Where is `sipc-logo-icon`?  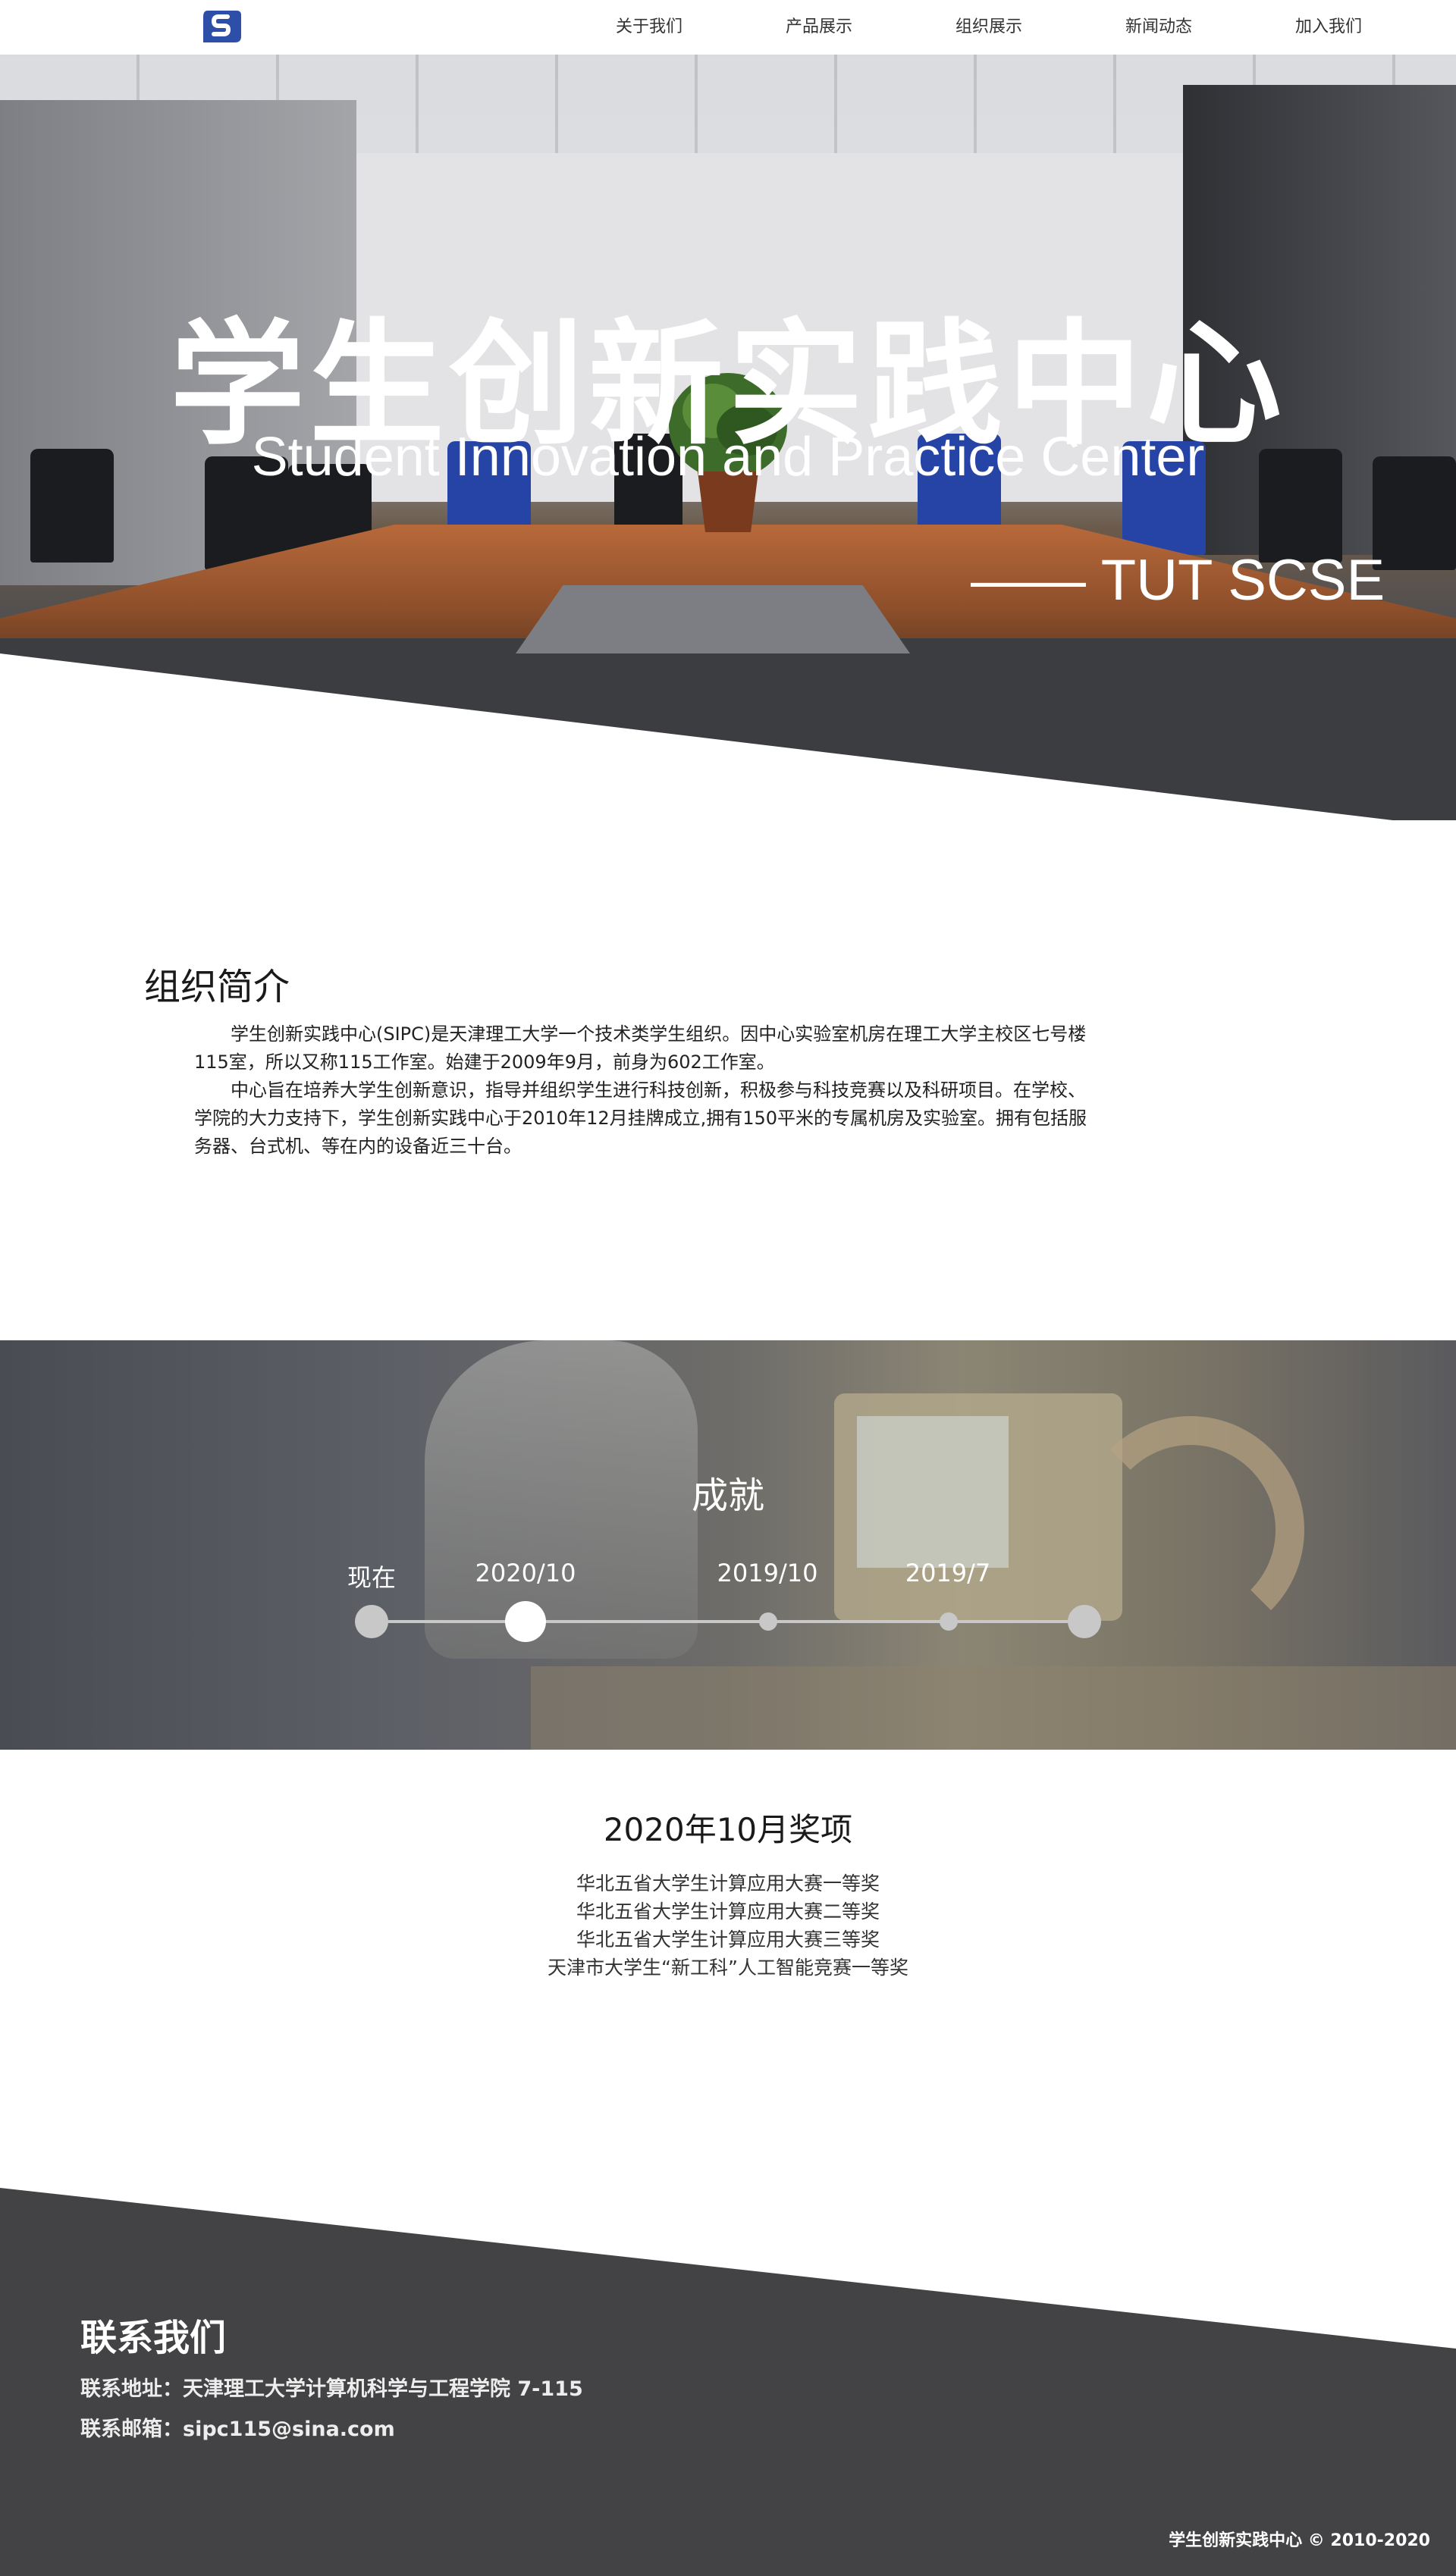 sipc-logo-icon is located at coordinates (222, 25).